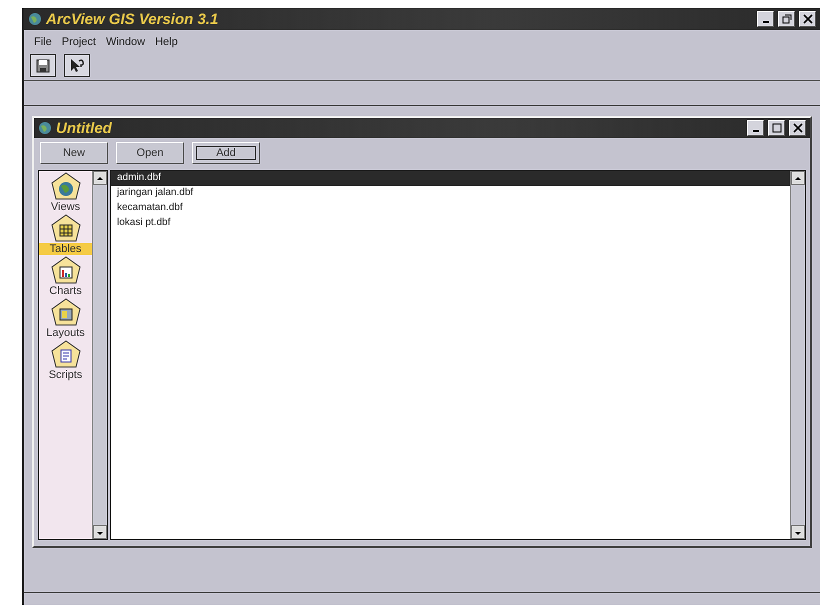 This screenshot has width=820, height=609. I want to click on maximize-icon, so click(777, 128).